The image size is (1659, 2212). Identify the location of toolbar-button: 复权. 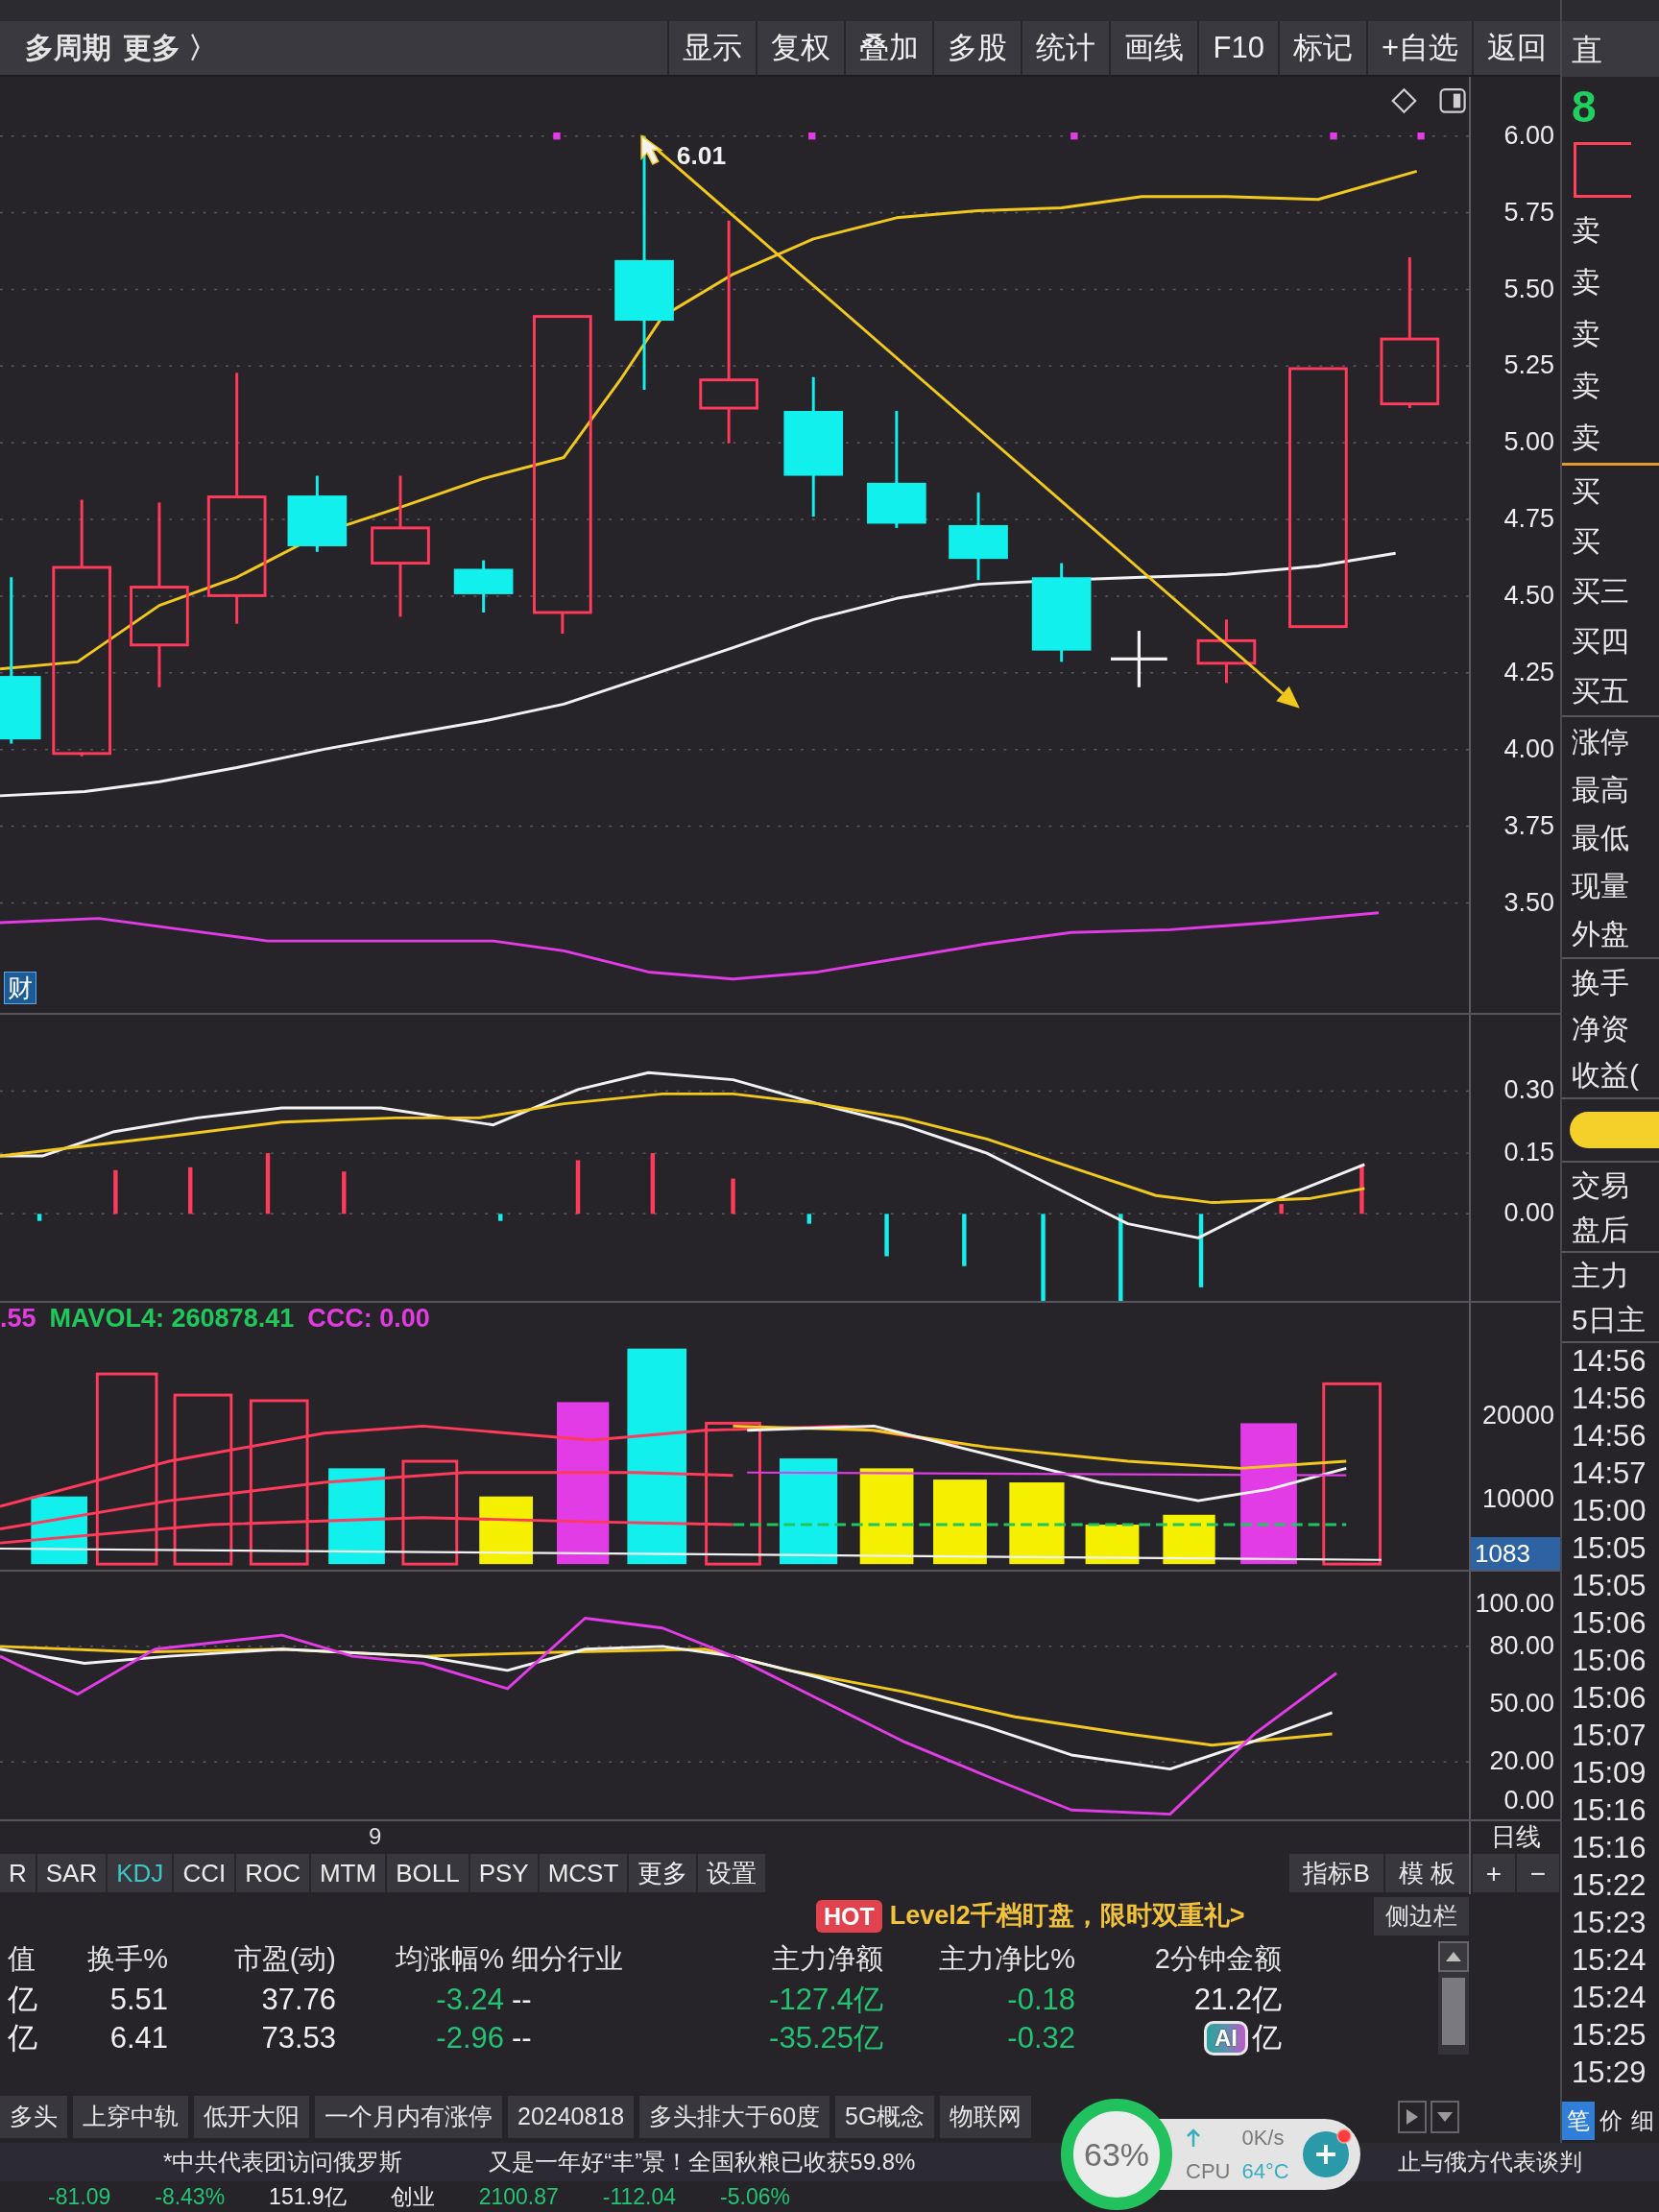
(800, 48).